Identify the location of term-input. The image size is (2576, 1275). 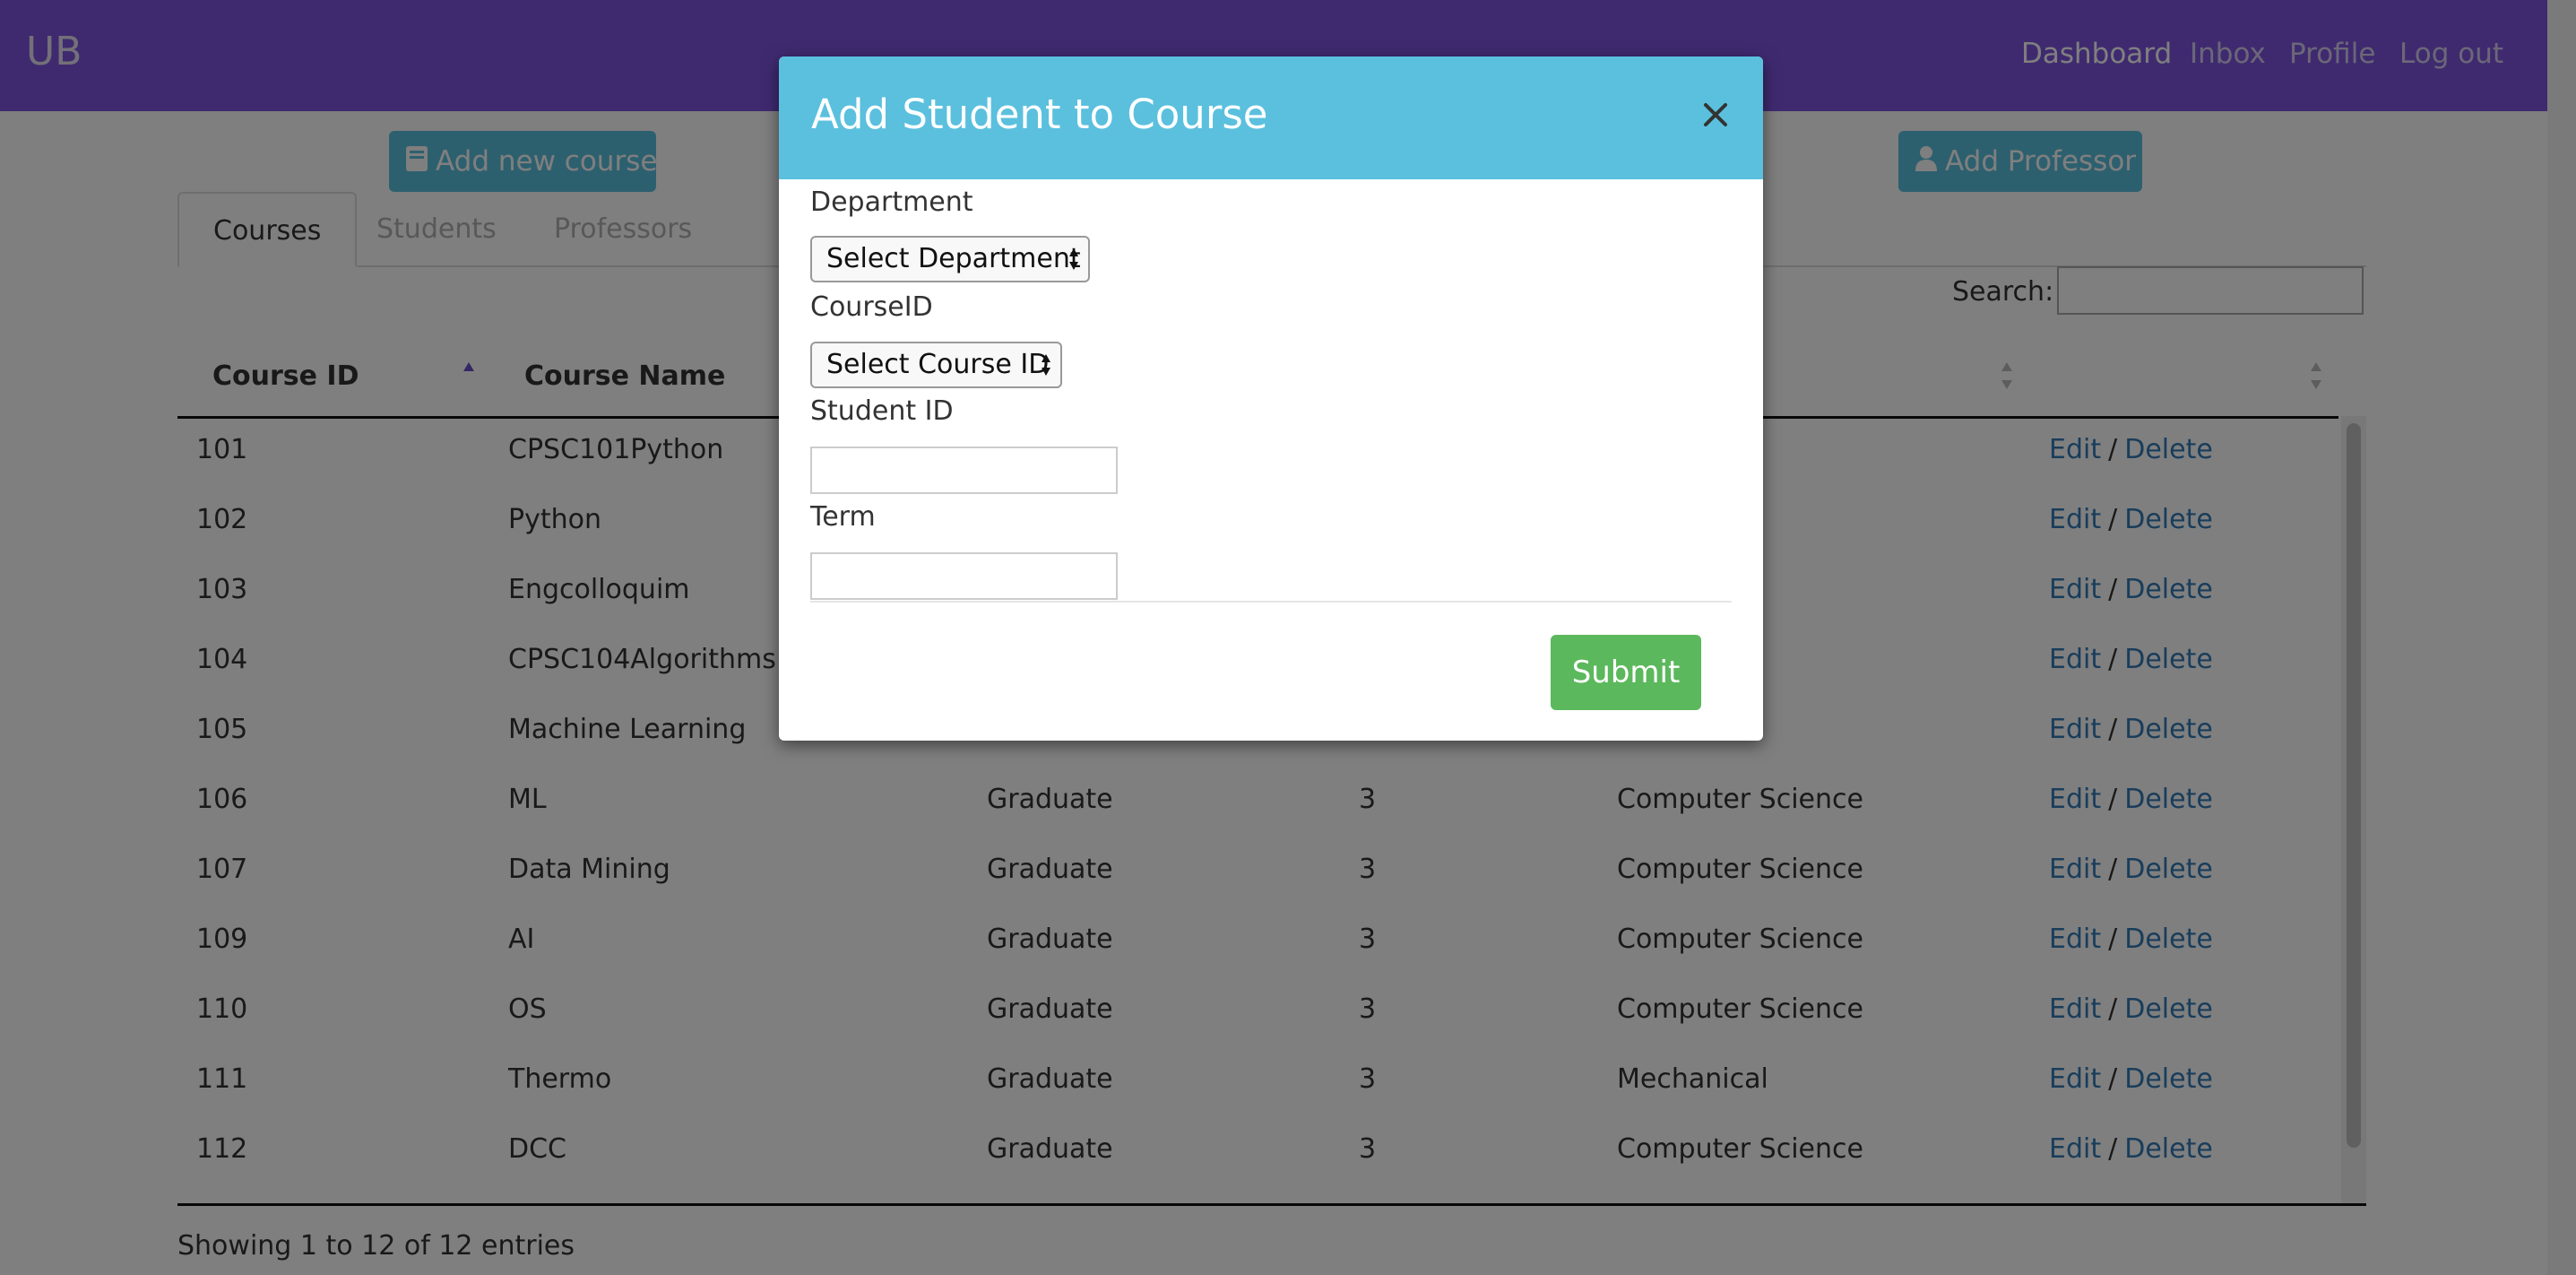
(964, 576).